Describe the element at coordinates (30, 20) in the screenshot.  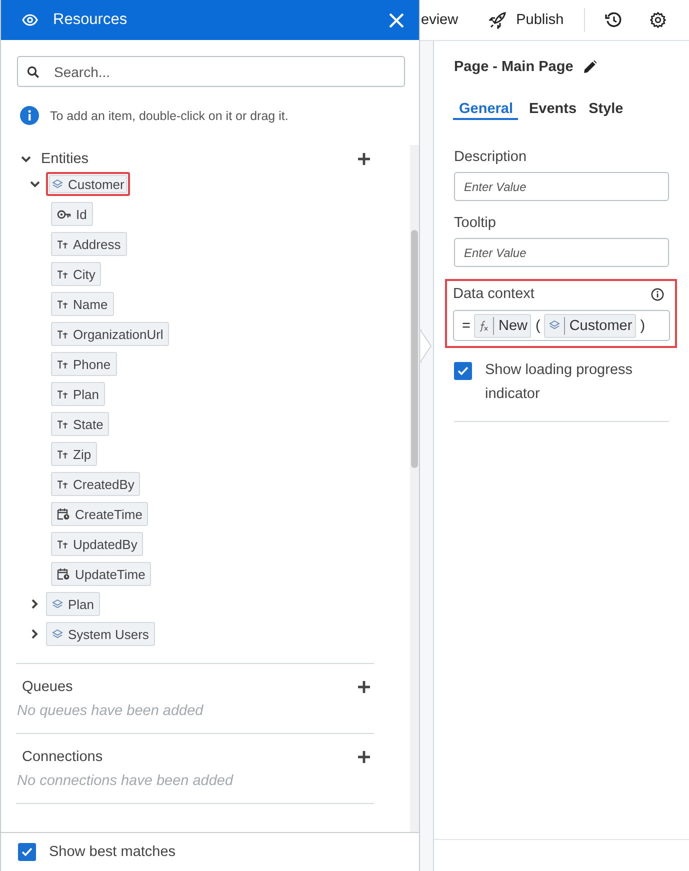
I see `eye-icon` at that location.